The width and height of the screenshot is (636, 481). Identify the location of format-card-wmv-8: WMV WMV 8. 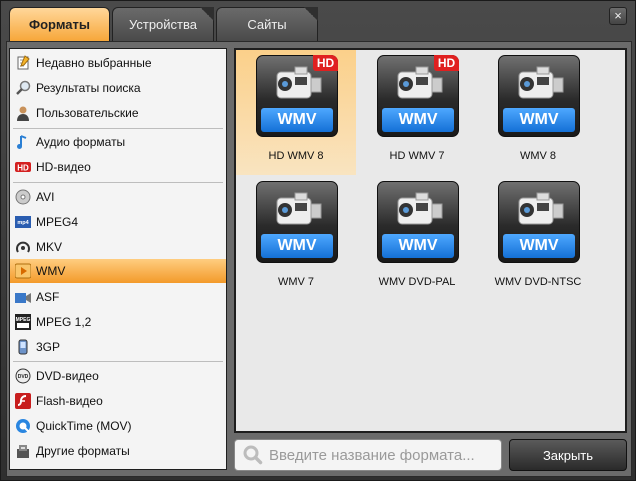
(538, 112).